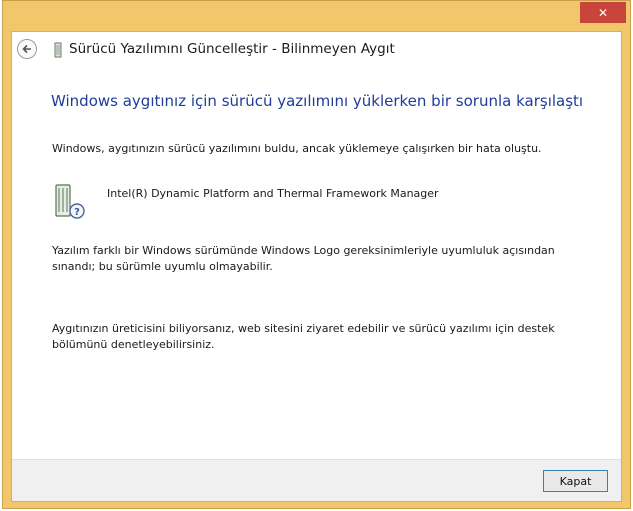  I want to click on dialog-footer: Kapat, so click(316, 480).